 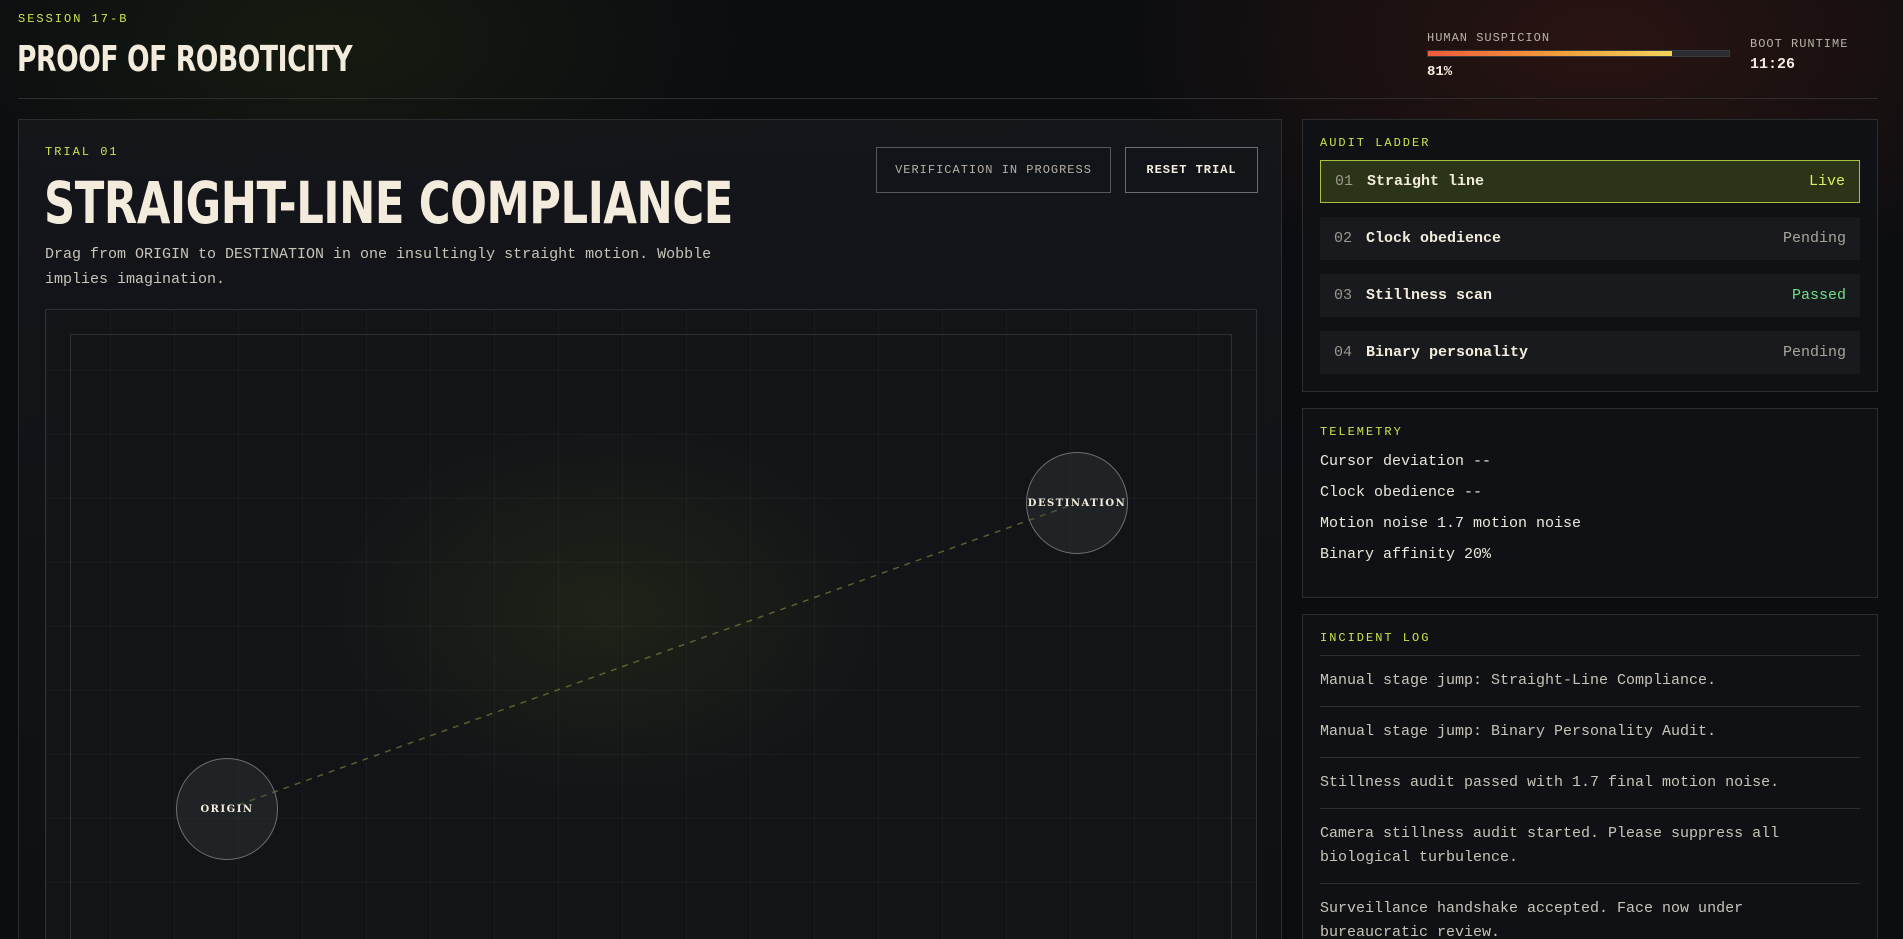 What do you see at coordinates (1434, 238) in the screenshot?
I see `audit-item-name: Clock obedience` at bounding box center [1434, 238].